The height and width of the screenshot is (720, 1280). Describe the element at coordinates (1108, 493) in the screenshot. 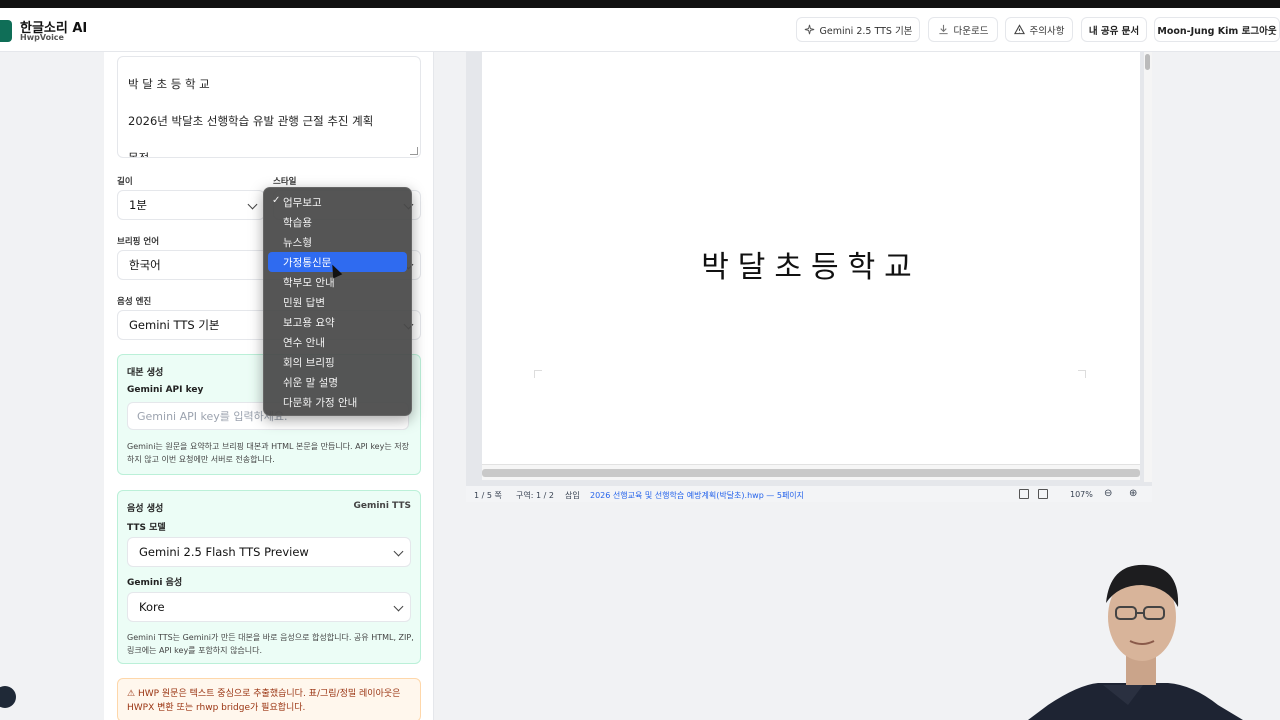

I see `zoom-out-icon: ⊖` at that location.